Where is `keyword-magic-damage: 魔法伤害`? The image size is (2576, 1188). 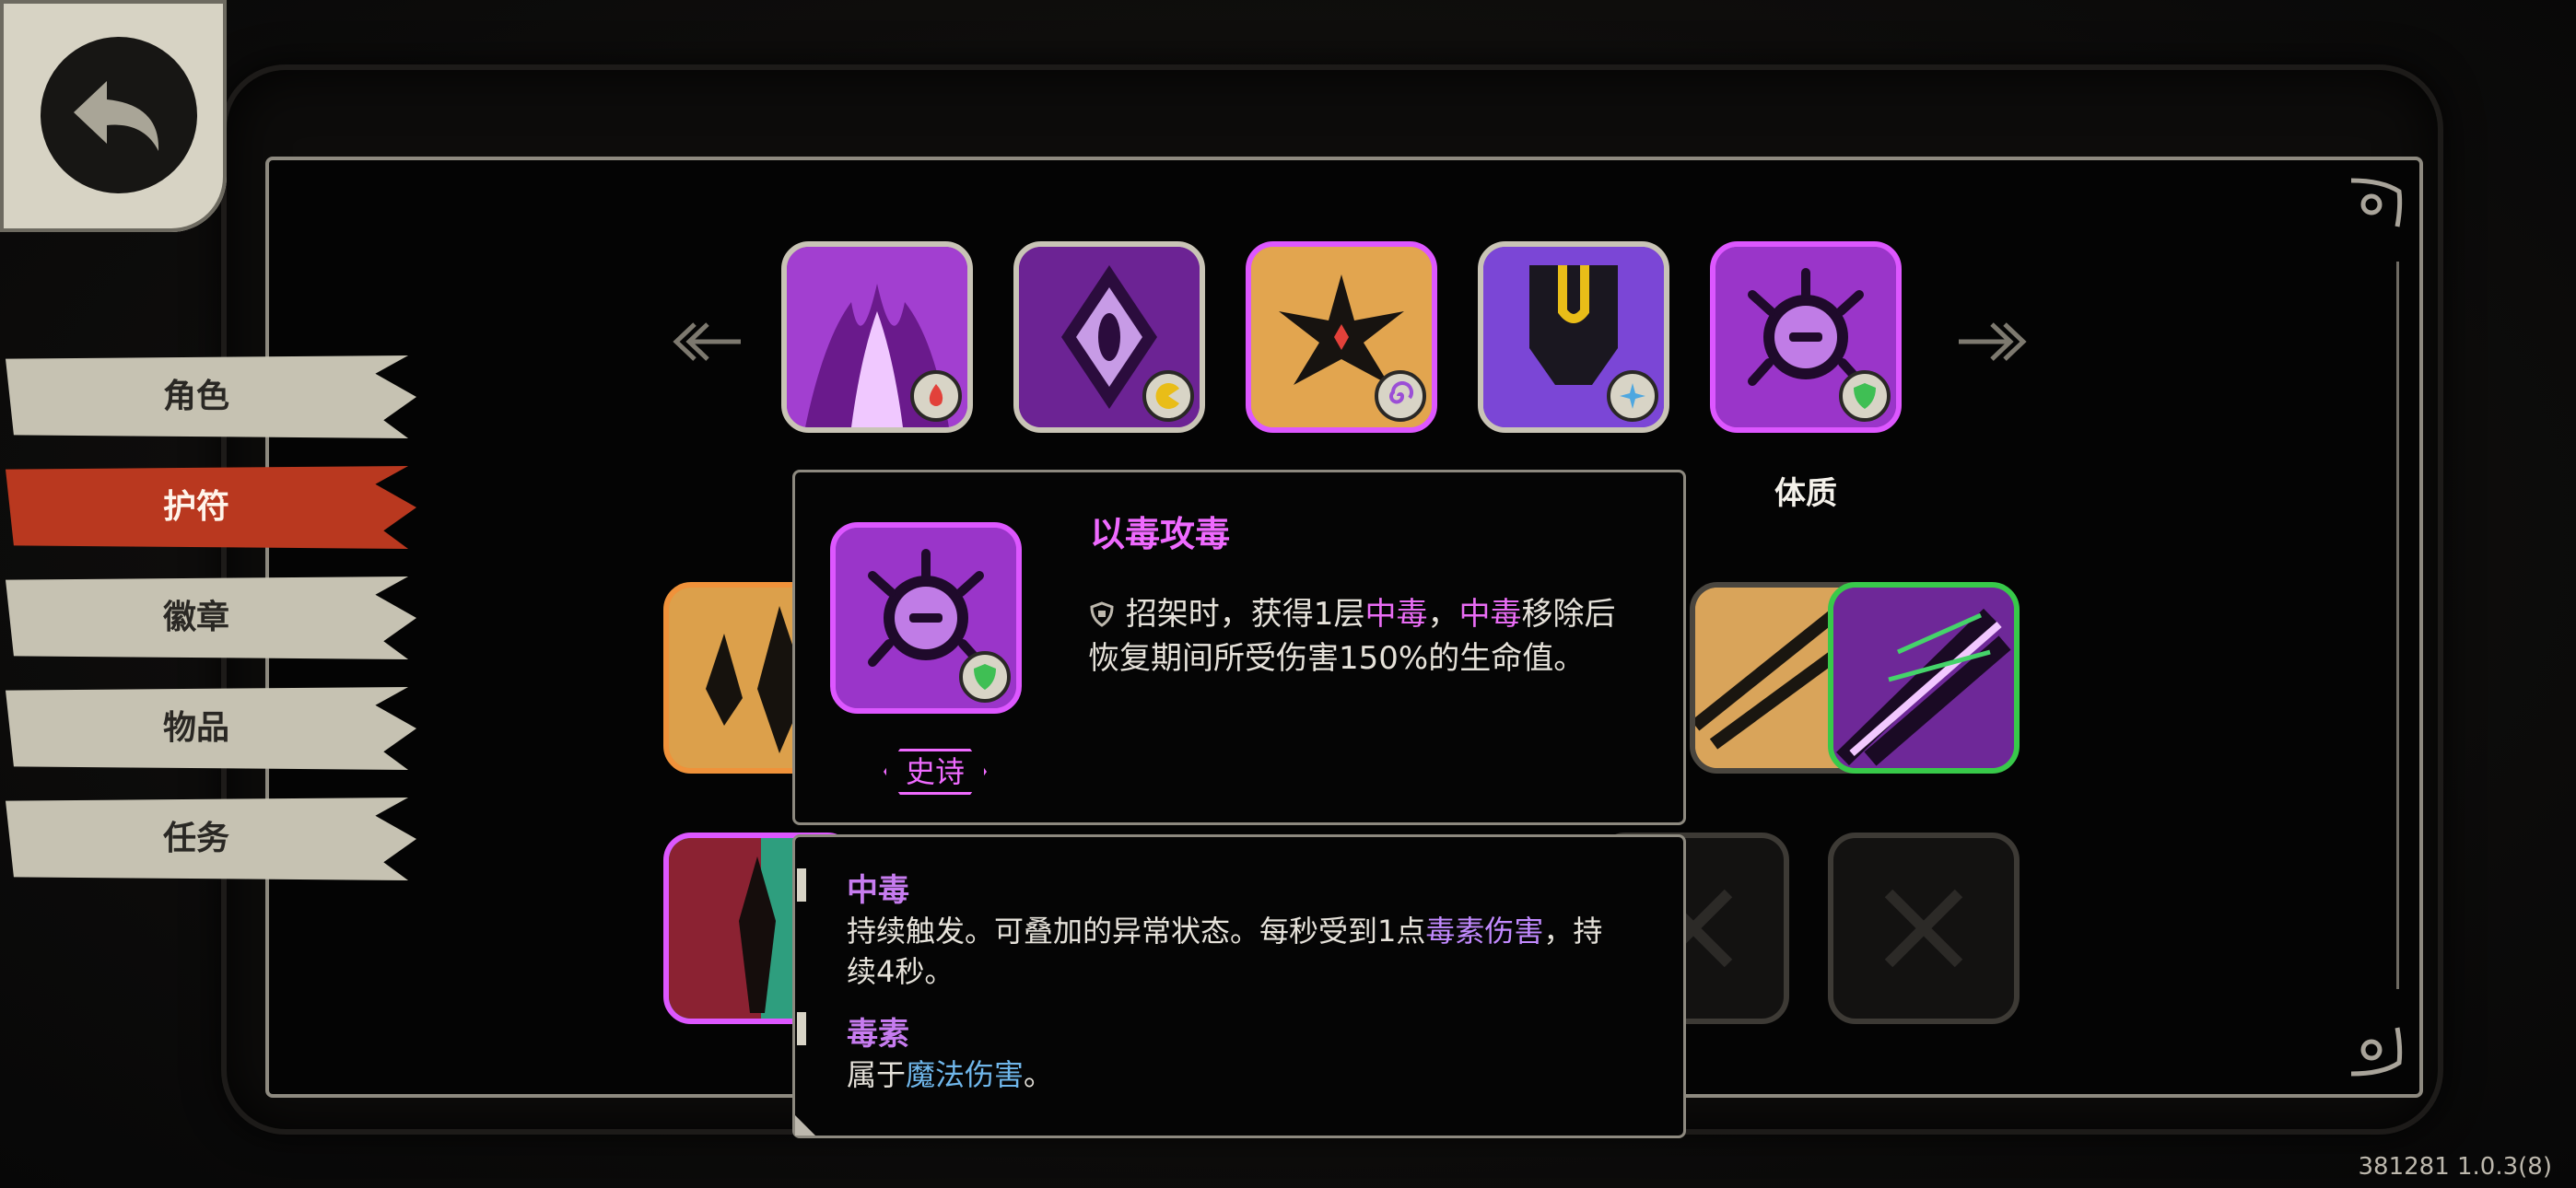
keyword-magic-damage: 魔法伤害 is located at coordinates (965, 1074).